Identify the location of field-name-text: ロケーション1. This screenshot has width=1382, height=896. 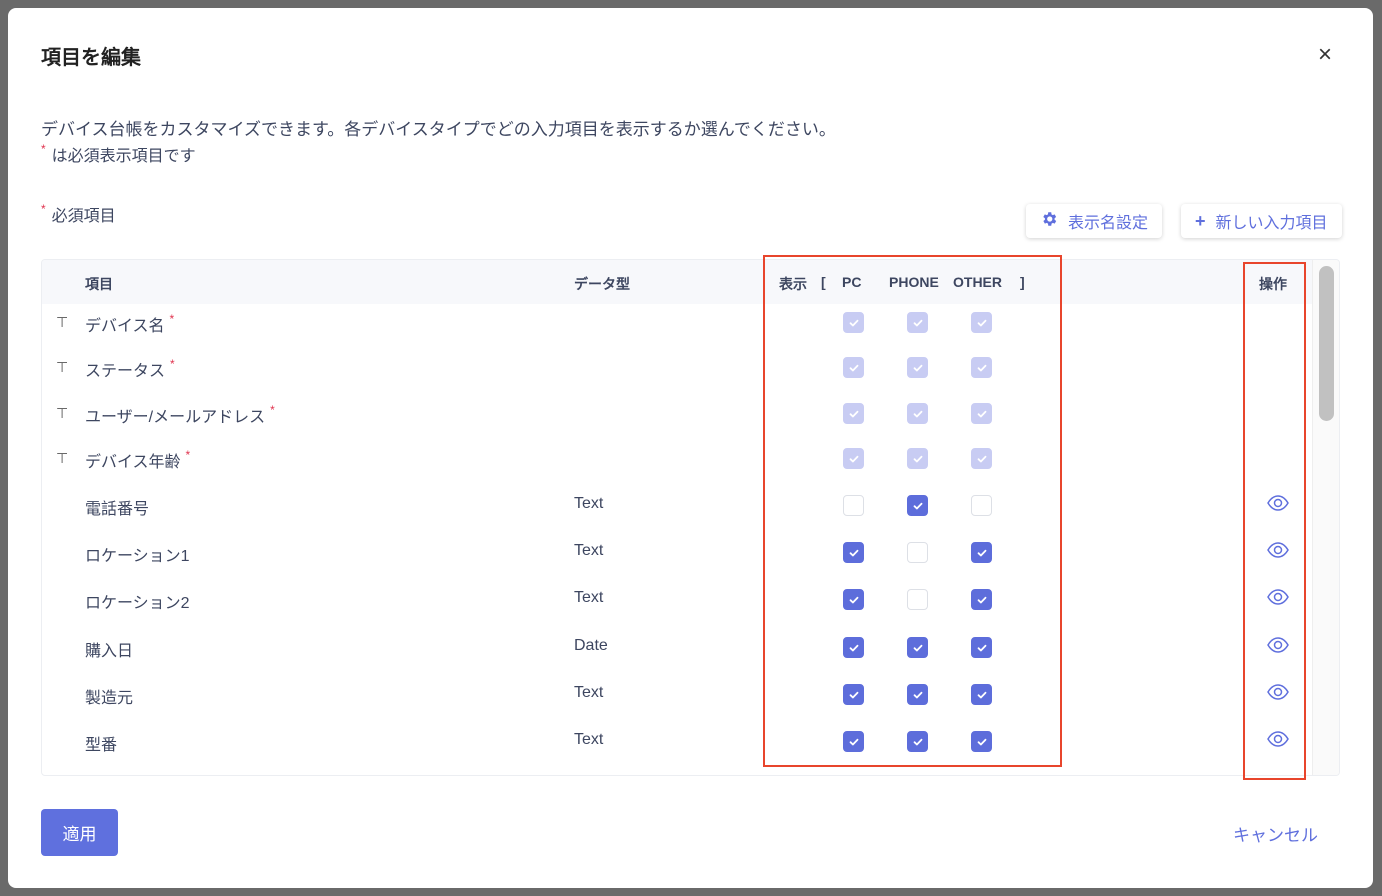
(137, 556).